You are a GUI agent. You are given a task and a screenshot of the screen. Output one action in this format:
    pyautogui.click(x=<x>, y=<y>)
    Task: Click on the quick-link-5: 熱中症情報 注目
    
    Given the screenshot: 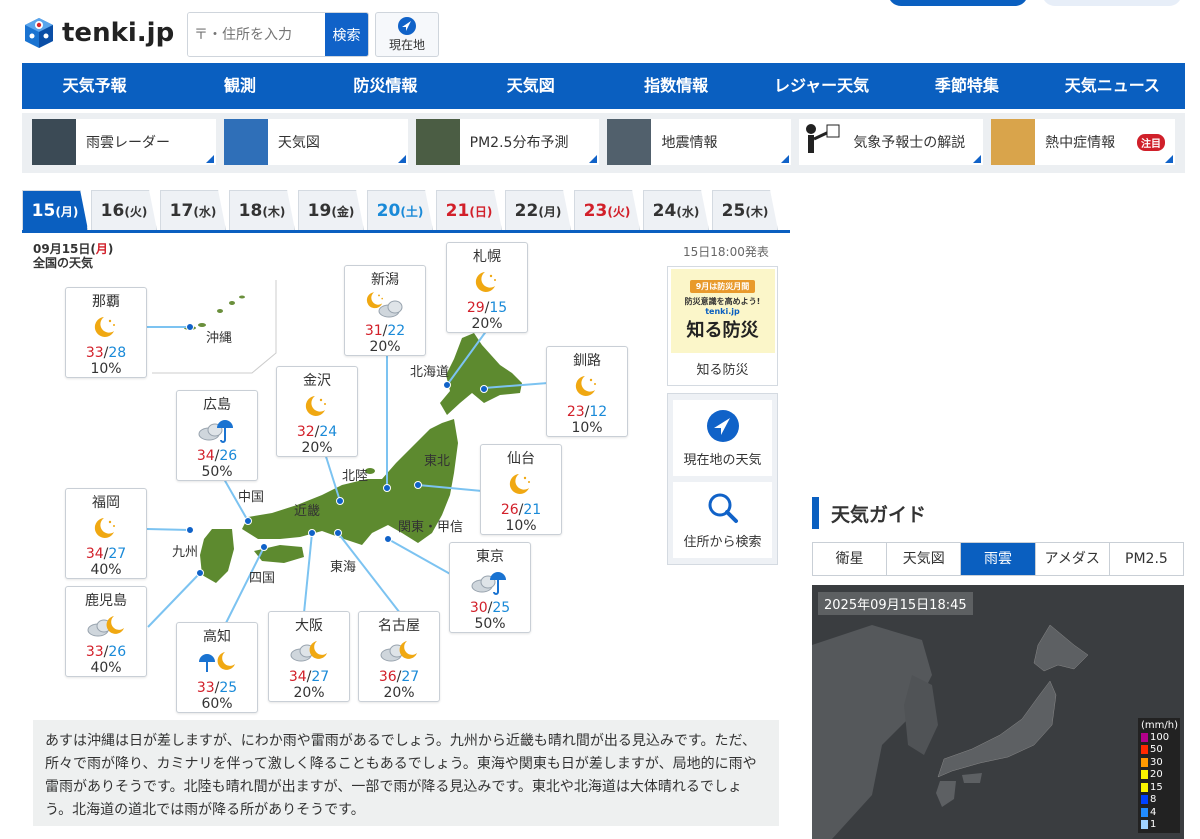 What is the action you would take?
    pyautogui.click(x=1083, y=142)
    